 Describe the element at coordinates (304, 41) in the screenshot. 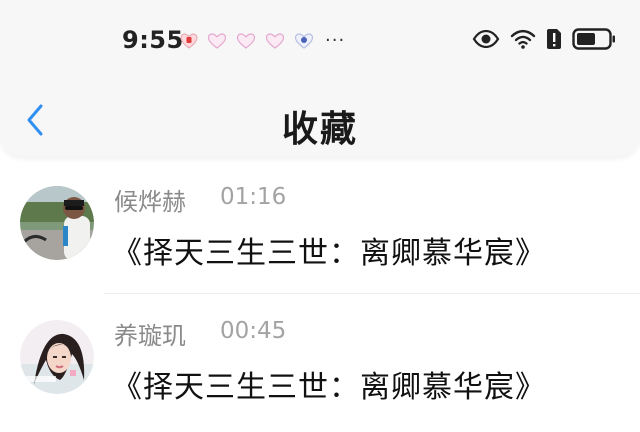

I see `gift-heart-icon` at that location.